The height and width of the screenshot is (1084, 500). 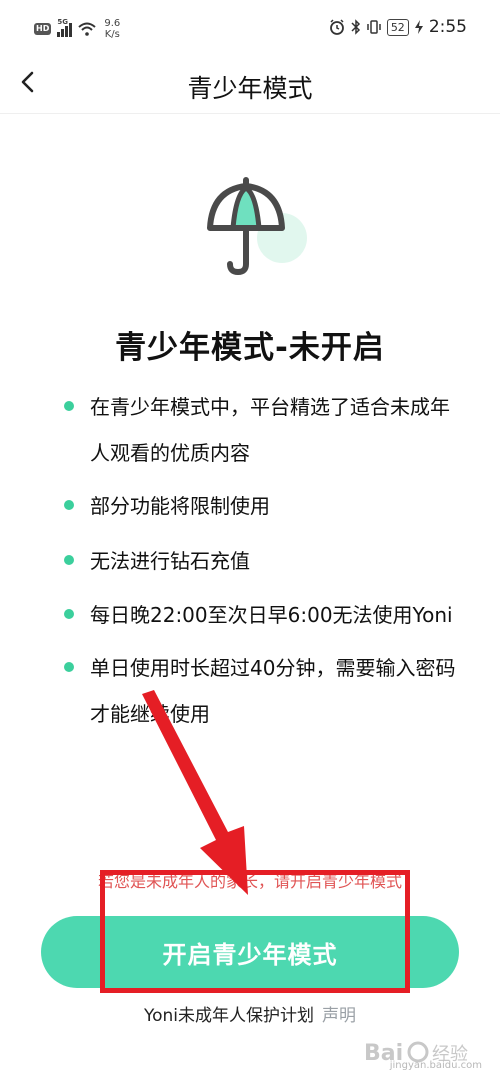 I want to click on list-item: 部分功能将限制使用, so click(x=264, y=506).